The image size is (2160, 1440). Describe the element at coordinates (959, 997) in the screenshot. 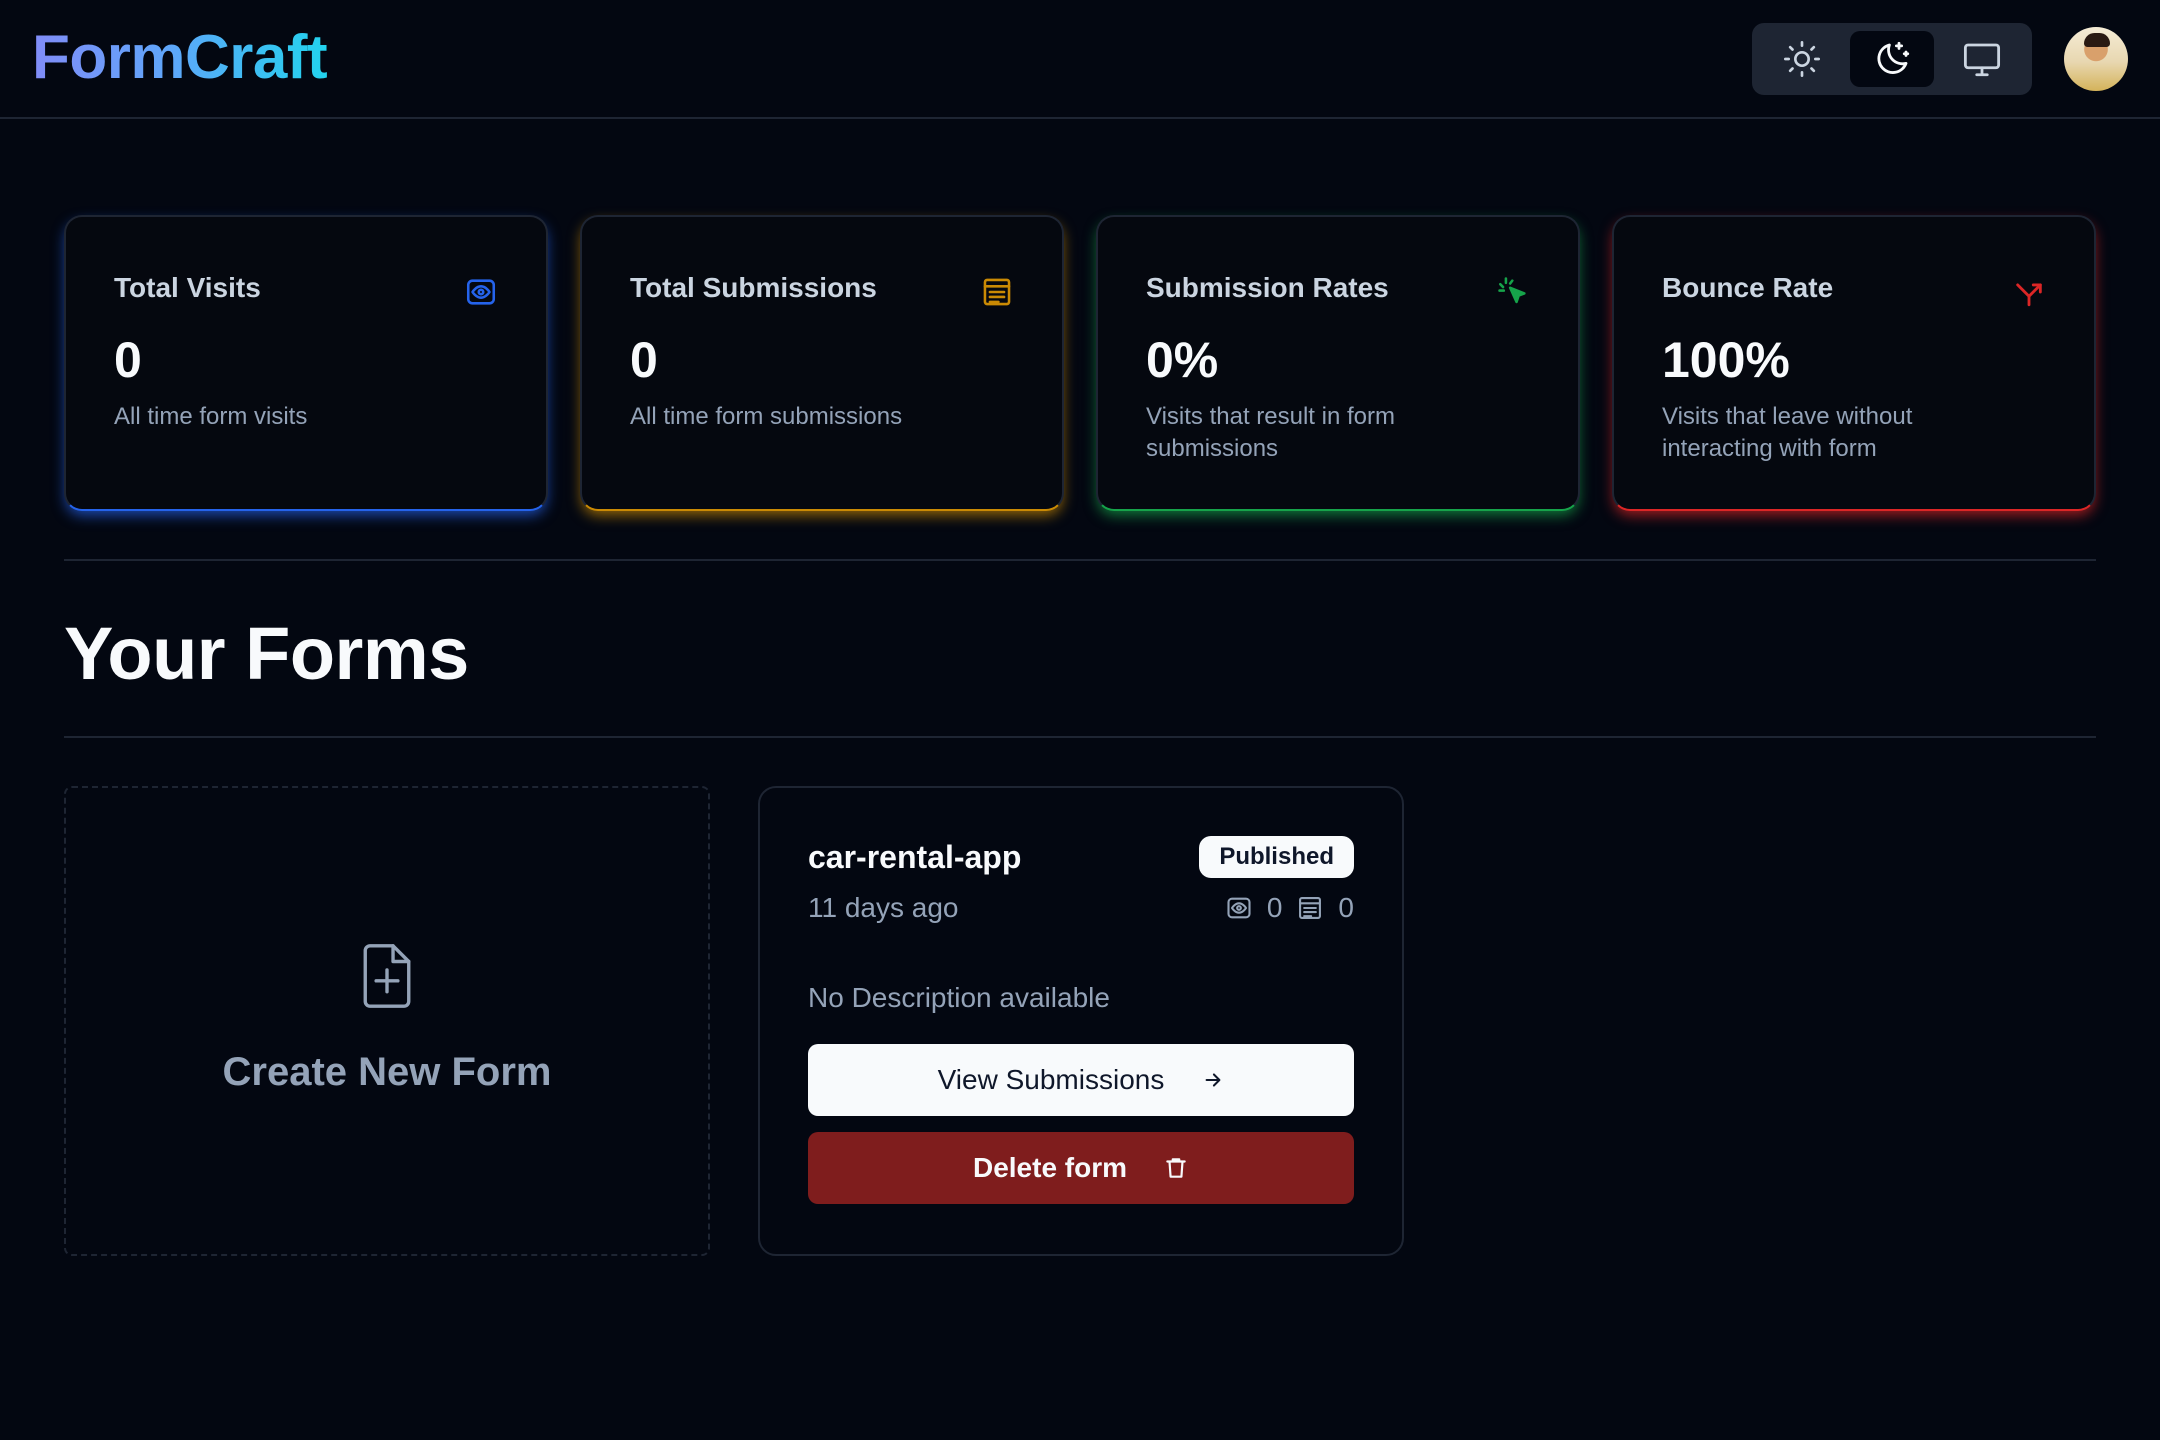

I see `form-description: No Description available` at that location.